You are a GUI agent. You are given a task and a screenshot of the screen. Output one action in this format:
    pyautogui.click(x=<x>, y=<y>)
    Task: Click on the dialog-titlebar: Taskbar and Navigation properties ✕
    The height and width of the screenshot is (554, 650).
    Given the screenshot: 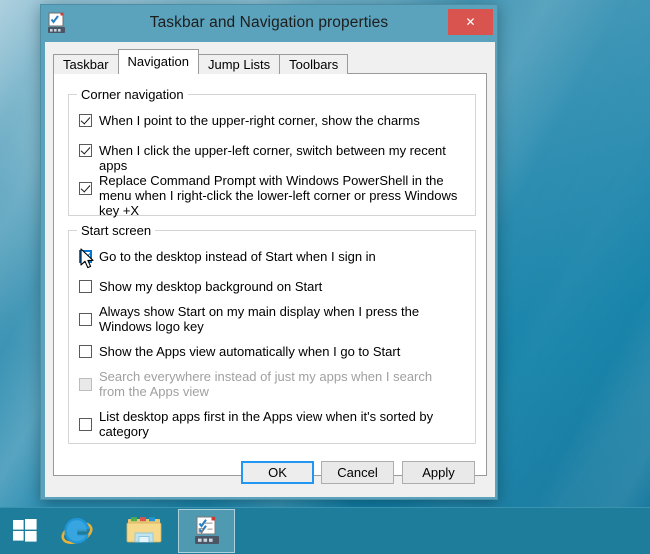 What is the action you would take?
    pyautogui.click(x=269, y=23)
    